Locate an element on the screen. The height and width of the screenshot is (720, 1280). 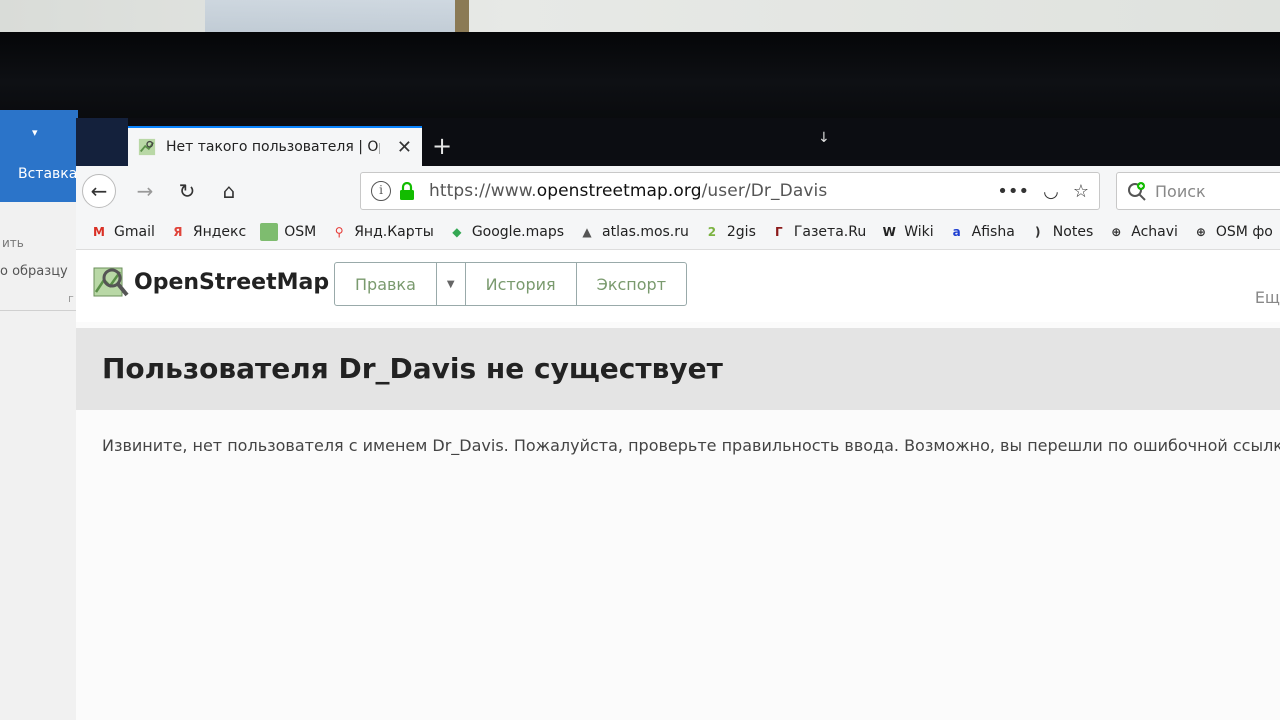
bookmark-label: Яндекс is located at coordinates (219, 231).